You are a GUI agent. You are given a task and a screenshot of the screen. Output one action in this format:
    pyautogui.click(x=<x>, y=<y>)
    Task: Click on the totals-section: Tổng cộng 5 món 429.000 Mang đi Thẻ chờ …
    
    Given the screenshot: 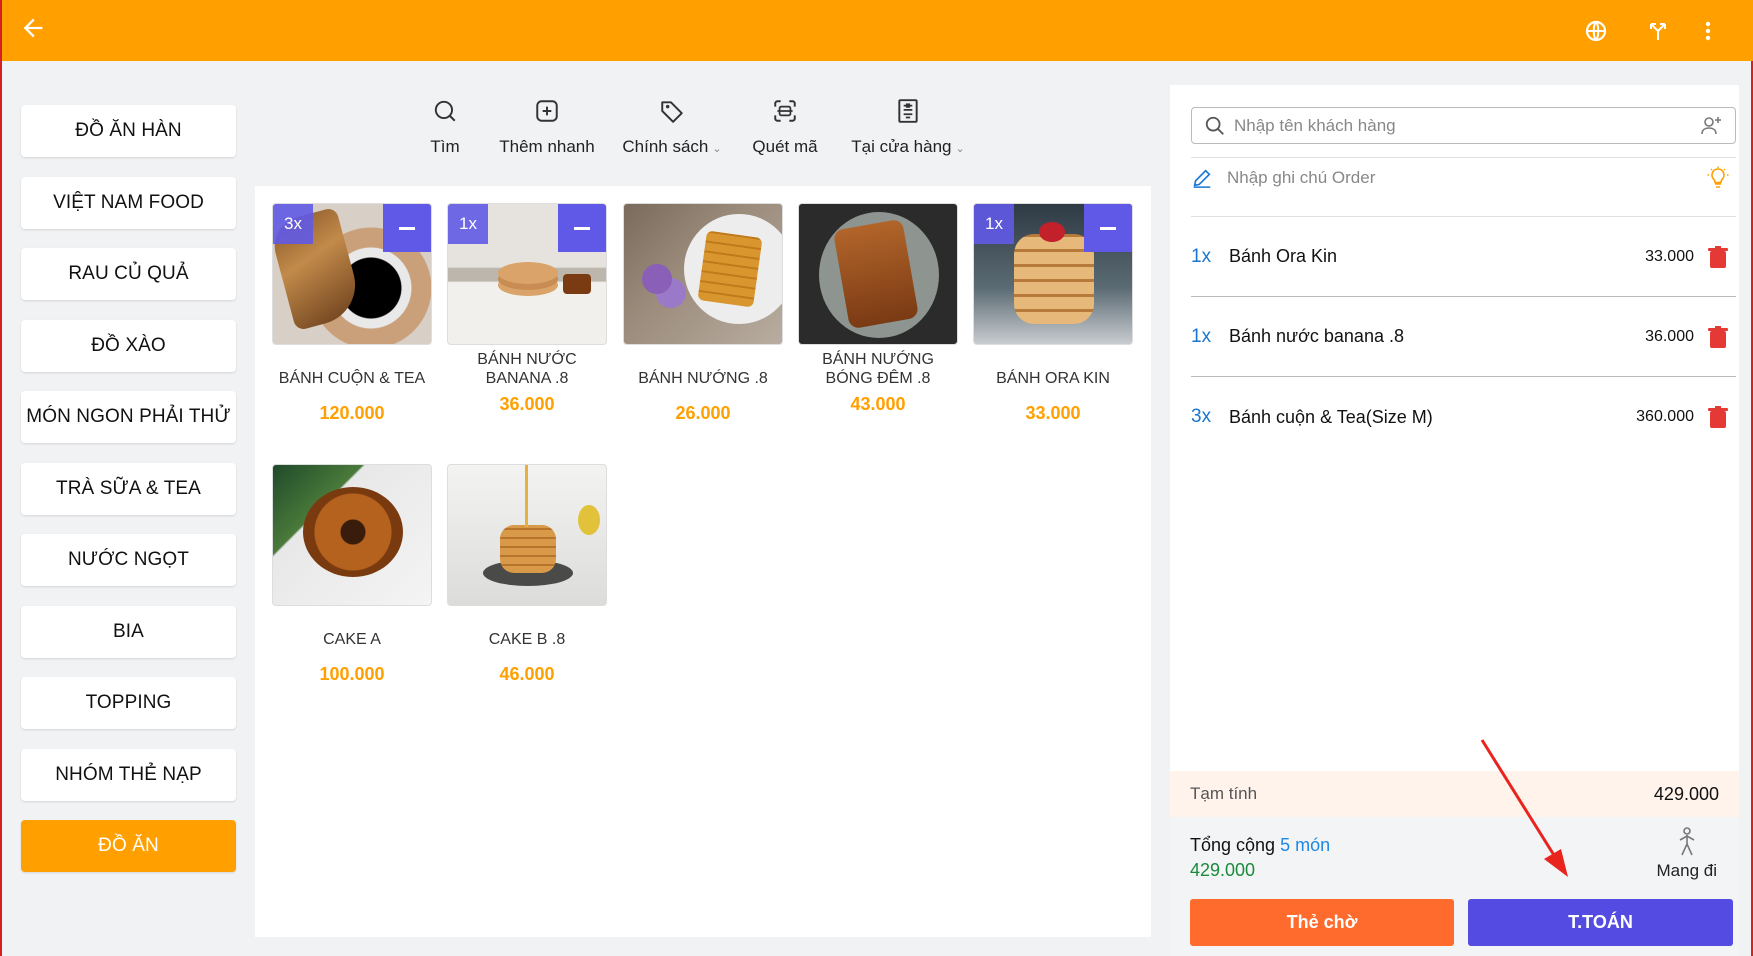 What is the action you would take?
    pyautogui.click(x=1454, y=886)
    